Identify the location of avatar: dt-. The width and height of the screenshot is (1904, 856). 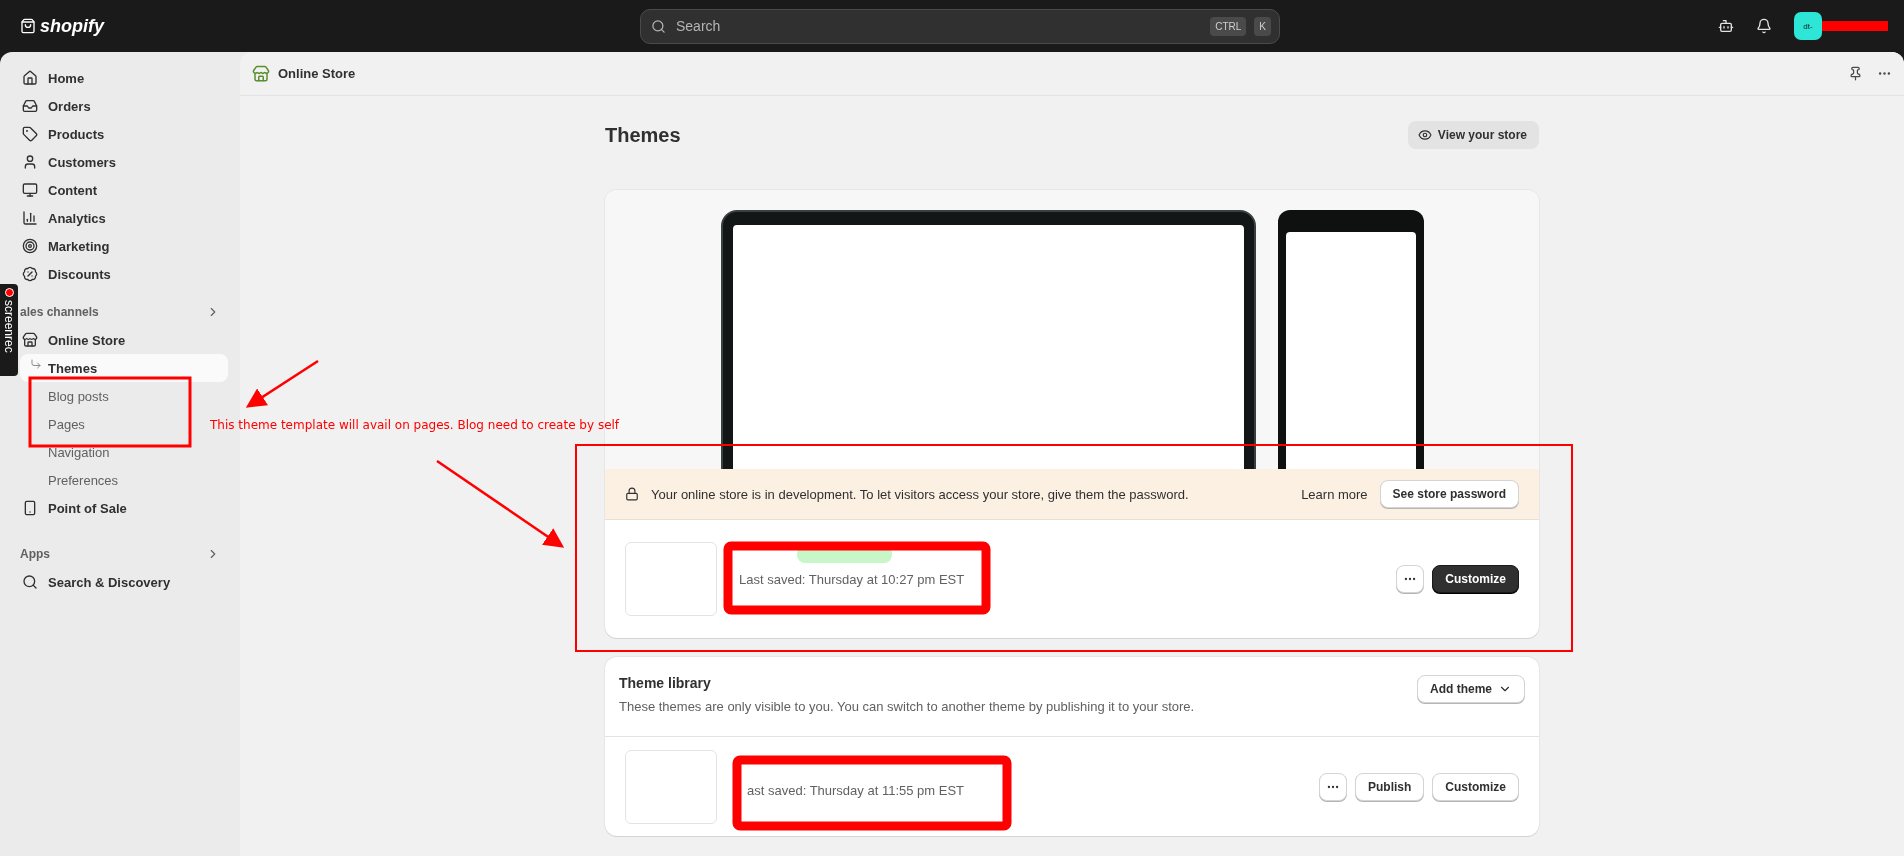
(1808, 26).